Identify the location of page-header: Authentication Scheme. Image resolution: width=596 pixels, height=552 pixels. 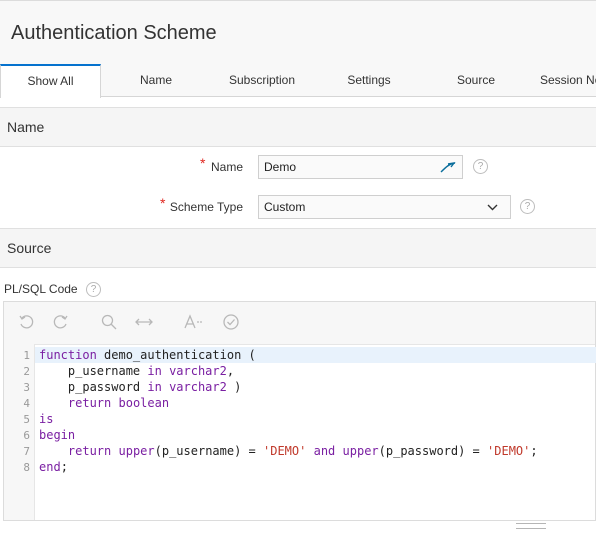
(298, 32).